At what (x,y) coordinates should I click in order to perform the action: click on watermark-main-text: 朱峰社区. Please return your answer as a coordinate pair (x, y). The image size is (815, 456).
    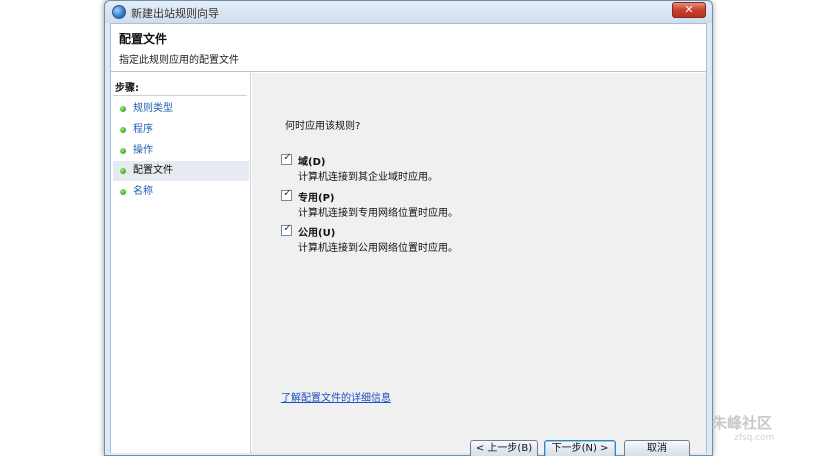
    Looking at the image, I should click on (742, 423).